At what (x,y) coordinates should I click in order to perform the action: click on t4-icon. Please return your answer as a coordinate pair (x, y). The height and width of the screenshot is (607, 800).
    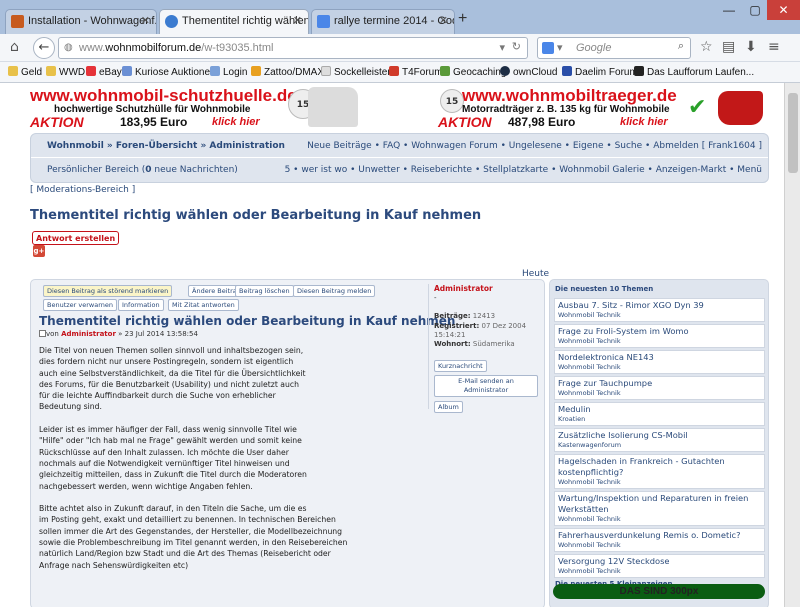
    Looking at the image, I should click on (394, 71).